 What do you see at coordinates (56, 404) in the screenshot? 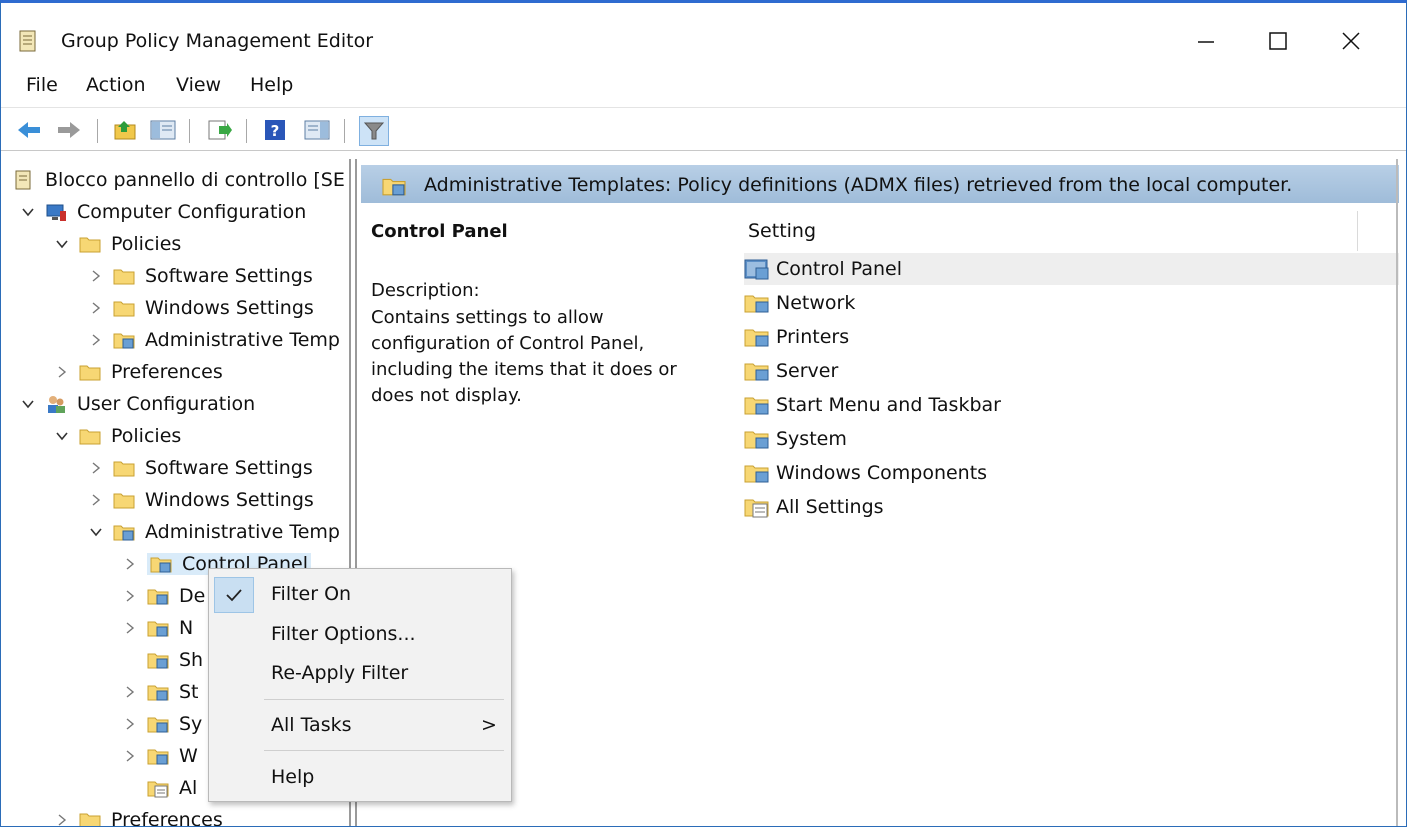
I see `users-icon` at bounding box center [56, 404].